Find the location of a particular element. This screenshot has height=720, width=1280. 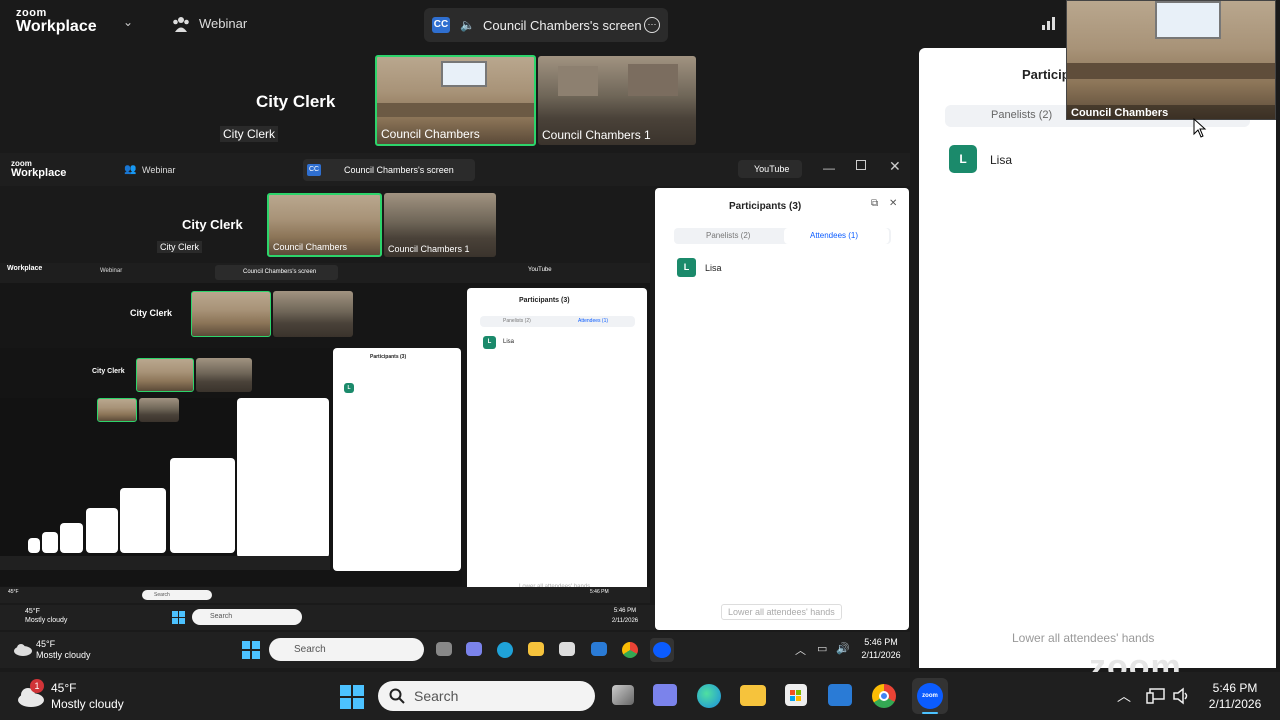

network-icon: ▭ is located at coordinates (822, 648).